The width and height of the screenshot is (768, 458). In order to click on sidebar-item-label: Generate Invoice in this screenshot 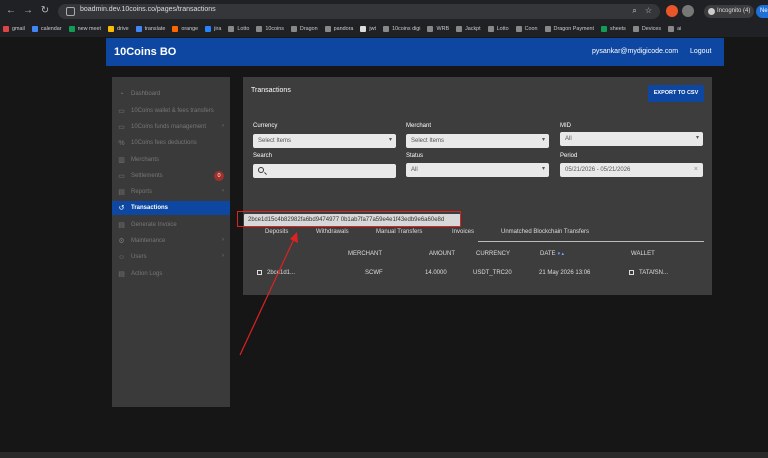, I will do `click(154, 225)`.